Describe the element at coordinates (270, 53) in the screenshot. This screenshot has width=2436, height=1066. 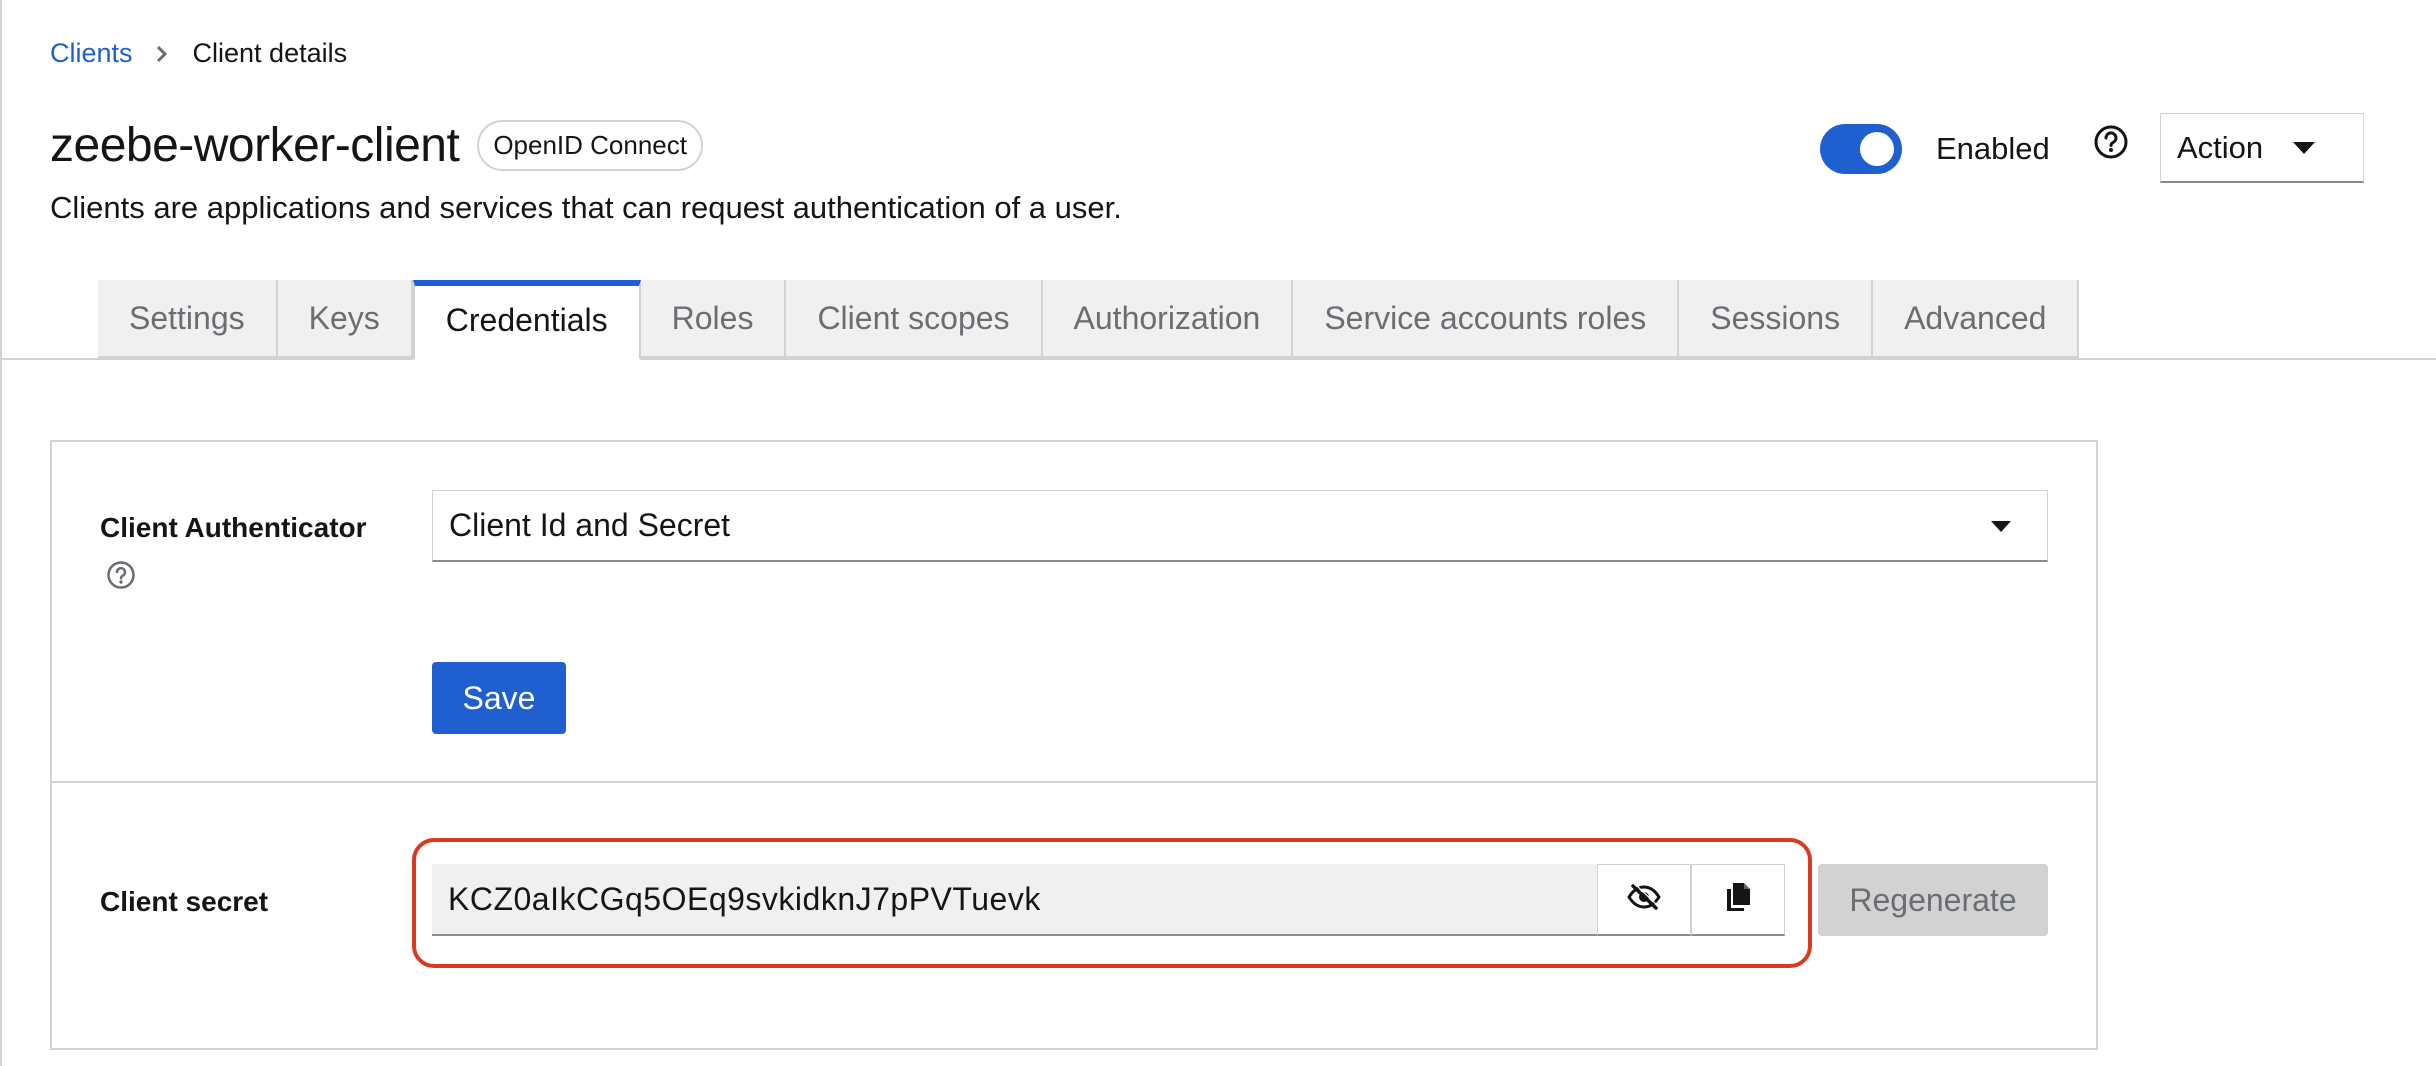
I see `breadcrumb-current: Client details` at that location.